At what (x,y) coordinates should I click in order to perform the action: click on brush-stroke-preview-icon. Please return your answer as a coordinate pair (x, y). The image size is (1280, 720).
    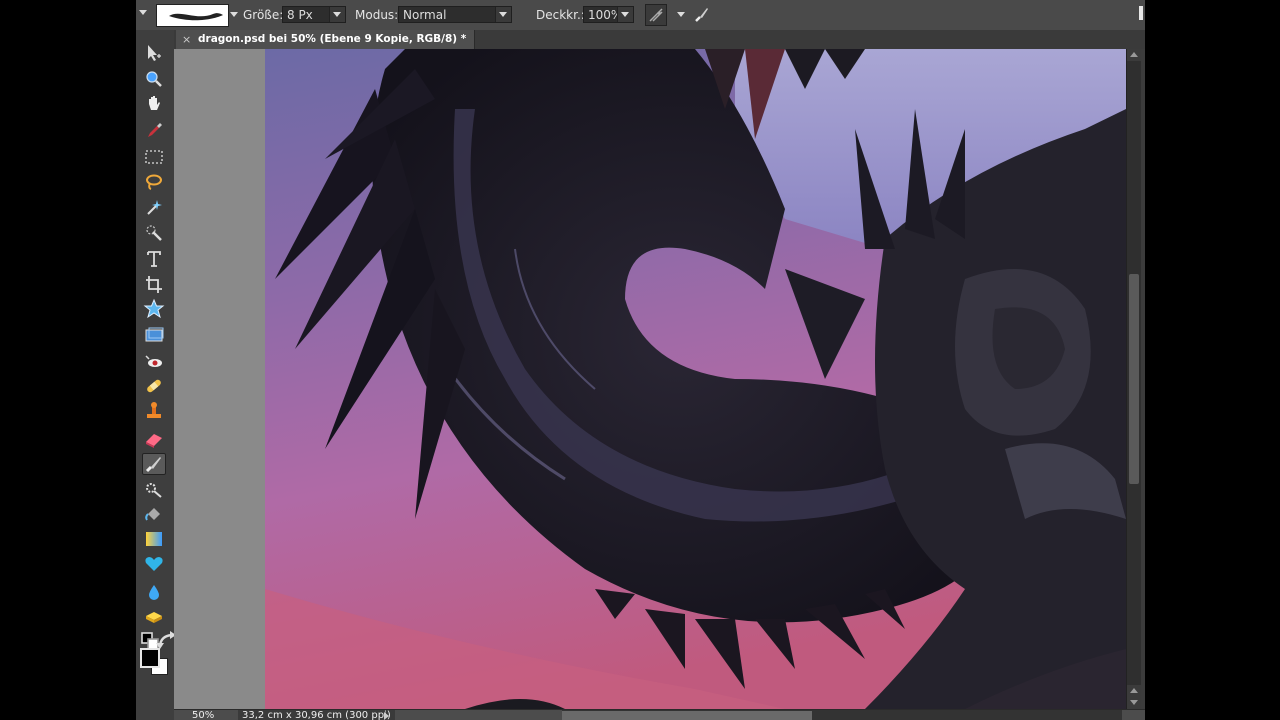
    Looking at the image, I should click on (196, 17).